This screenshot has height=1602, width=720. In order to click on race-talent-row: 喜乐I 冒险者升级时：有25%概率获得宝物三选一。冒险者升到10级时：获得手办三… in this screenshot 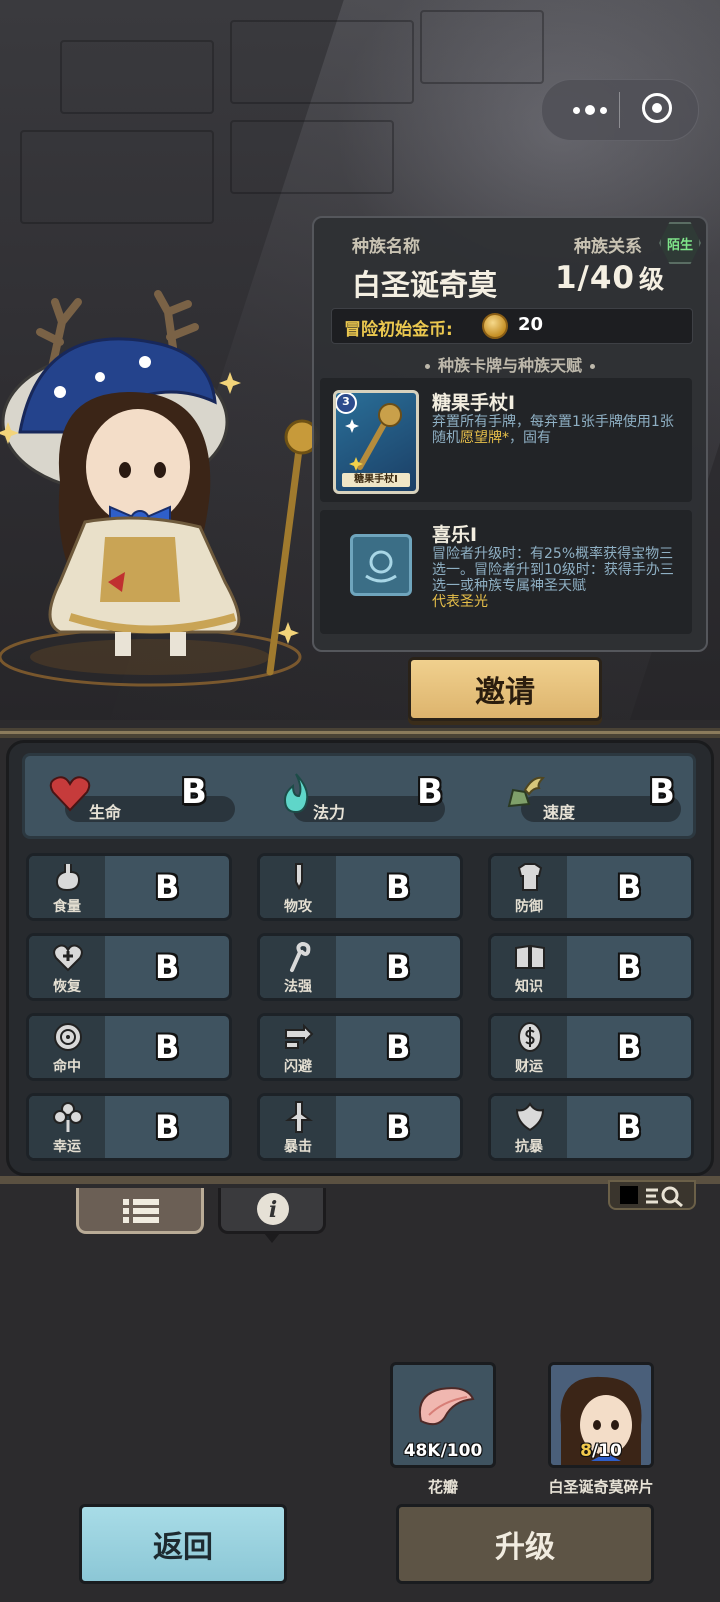, I will do `click(506, 572)`.